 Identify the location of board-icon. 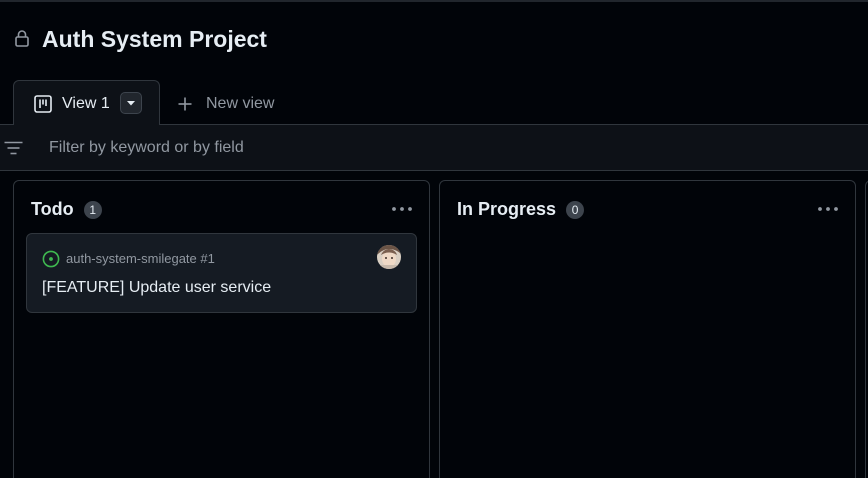
(43, 104).